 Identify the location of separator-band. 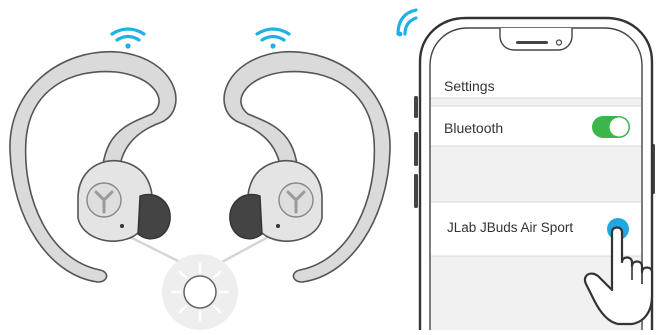
(536, 102).